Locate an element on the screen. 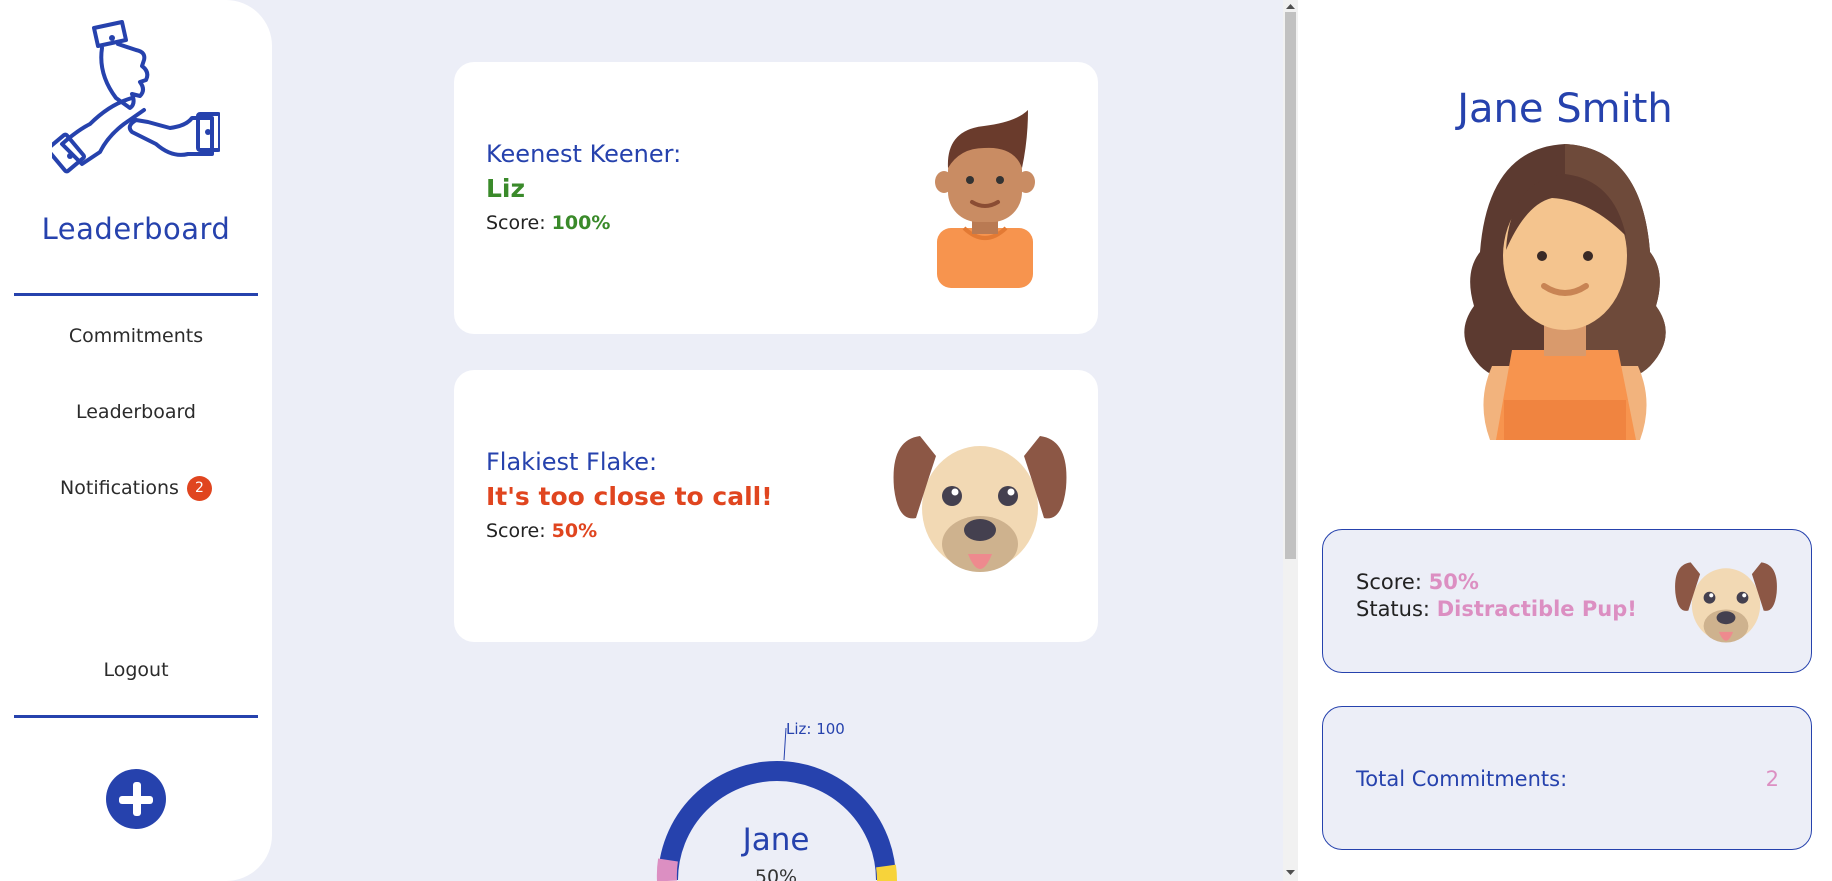 The height and width of the screenshot is (881, 1832). card-title: Keenest Keener: is located at coordinates (584, 154).